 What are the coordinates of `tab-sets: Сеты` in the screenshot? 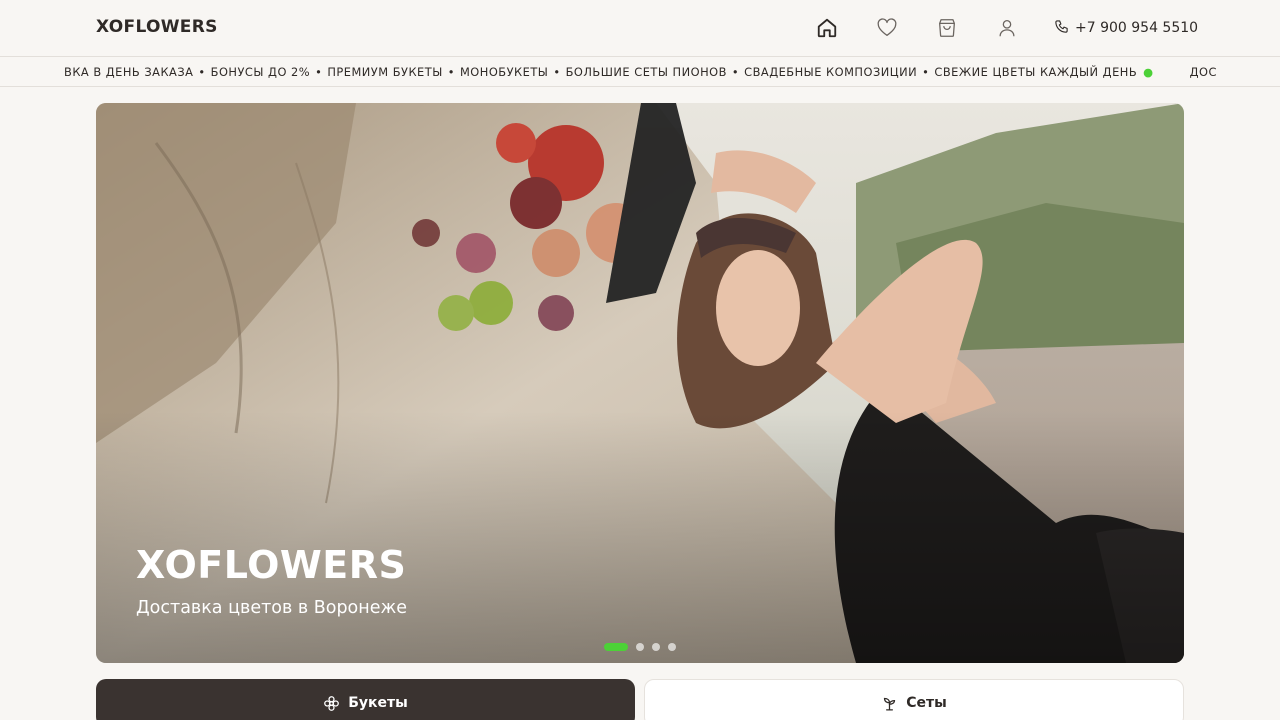 It's located at (914, 699).